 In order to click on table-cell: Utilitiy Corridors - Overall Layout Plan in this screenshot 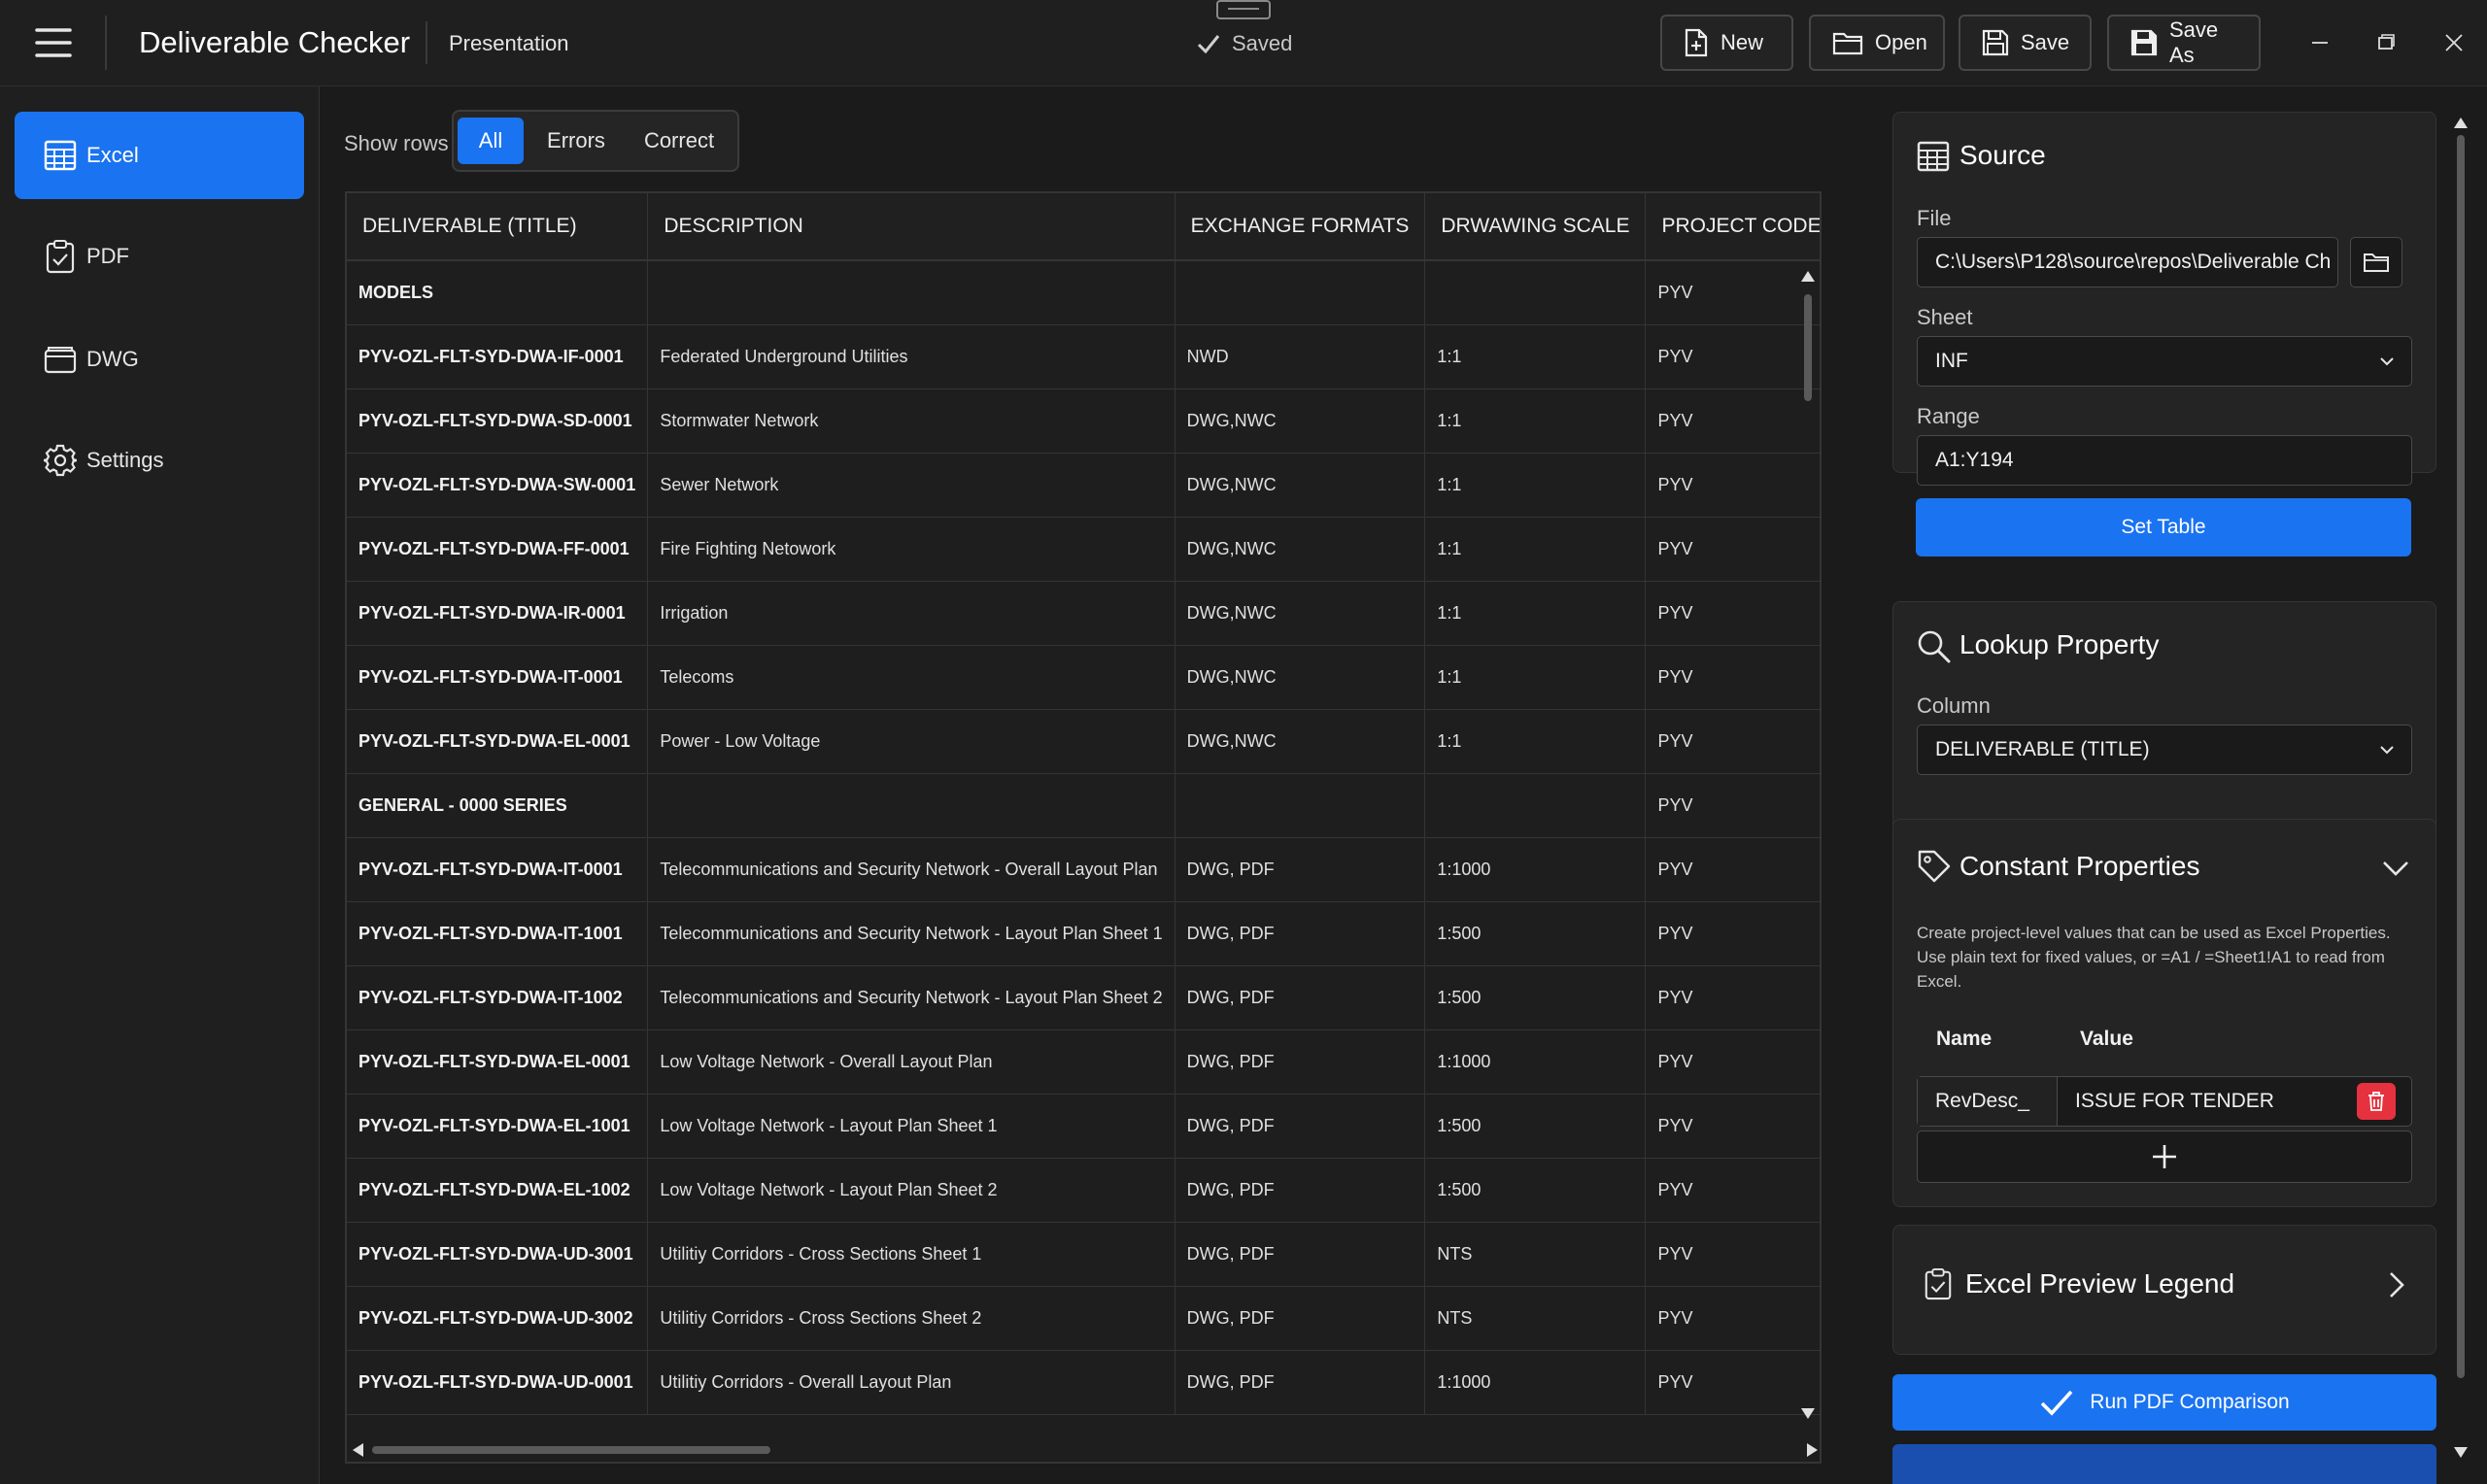, I will do `click(911, 1382)`.